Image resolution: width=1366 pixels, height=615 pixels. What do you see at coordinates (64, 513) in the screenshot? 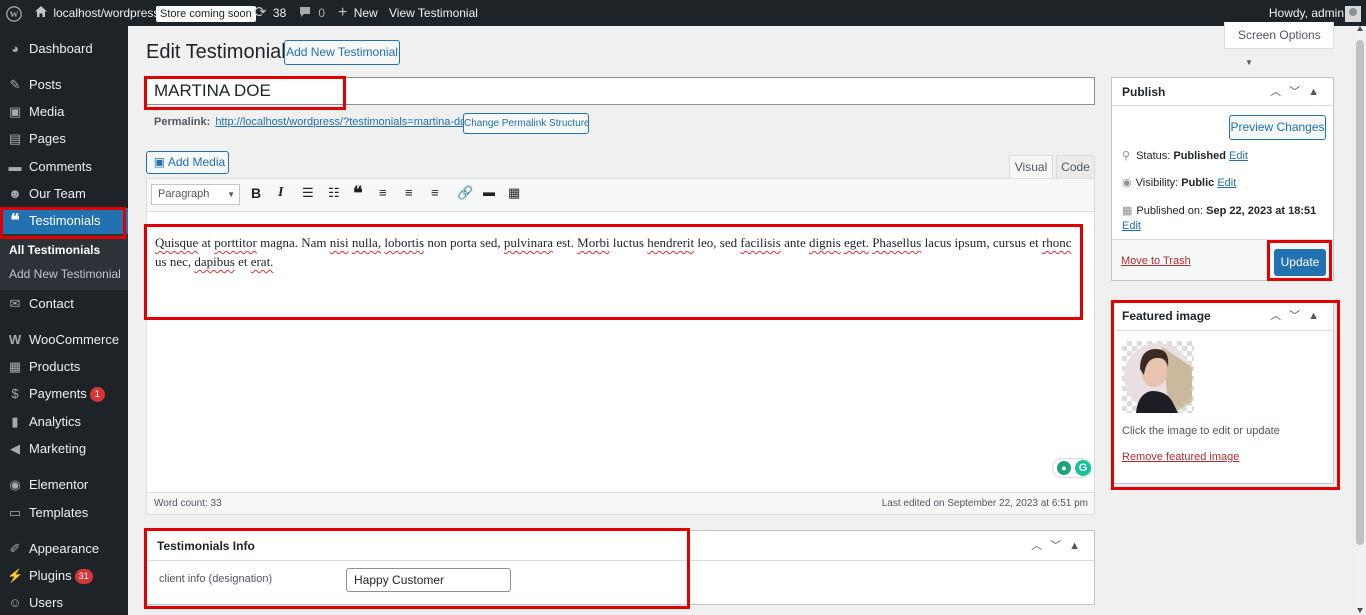
I see `sidebar-item-templates: ▭ Templates` at bounding box center [64, 513].